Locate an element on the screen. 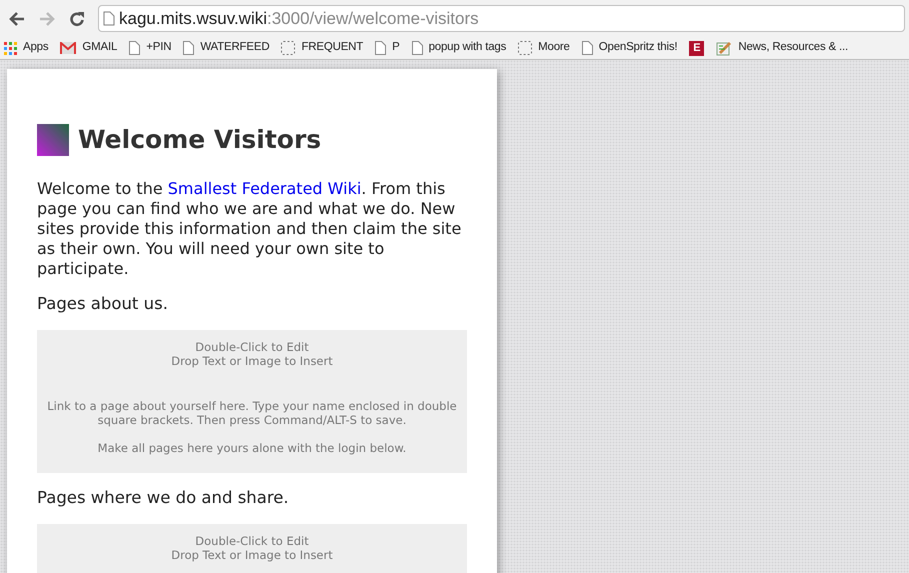 Image resolution: width=909 pixels, height=573 pixels. bookmark-label: Apps is located at coordinates (35, 48).